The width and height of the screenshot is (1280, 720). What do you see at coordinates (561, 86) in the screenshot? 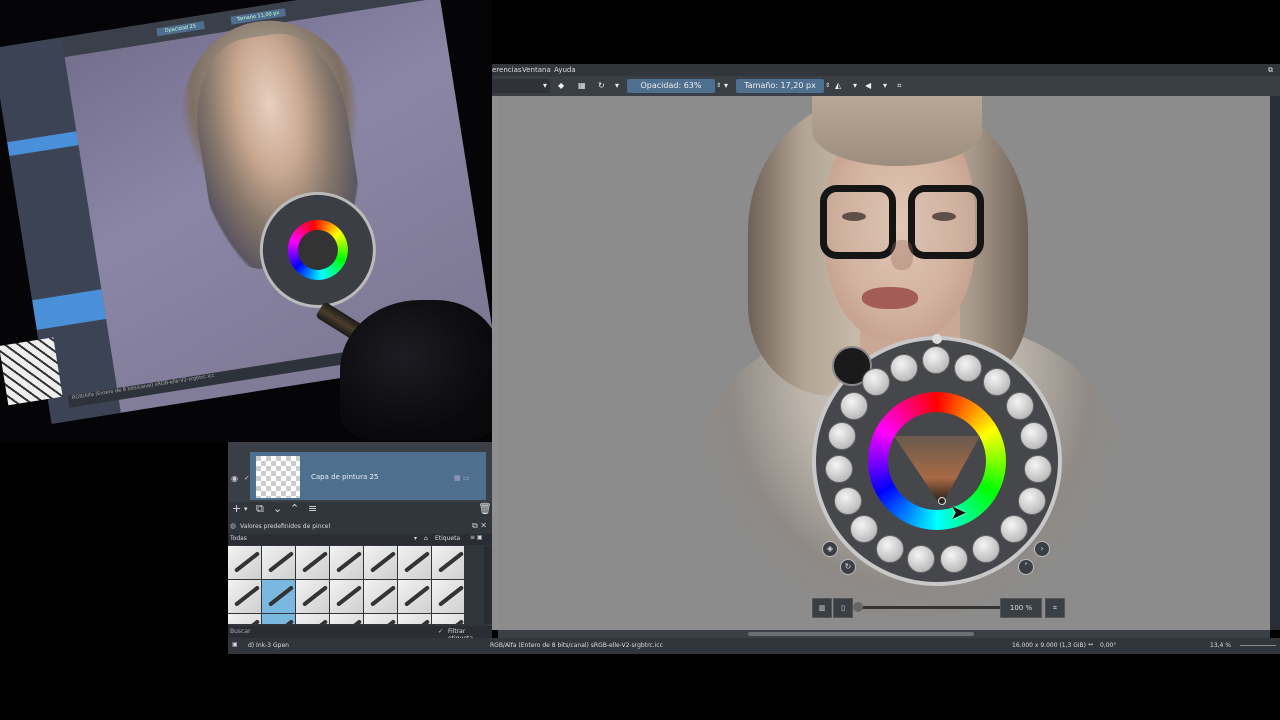
I see `eraser-icon: ◆` at bounding box center [561, 86].